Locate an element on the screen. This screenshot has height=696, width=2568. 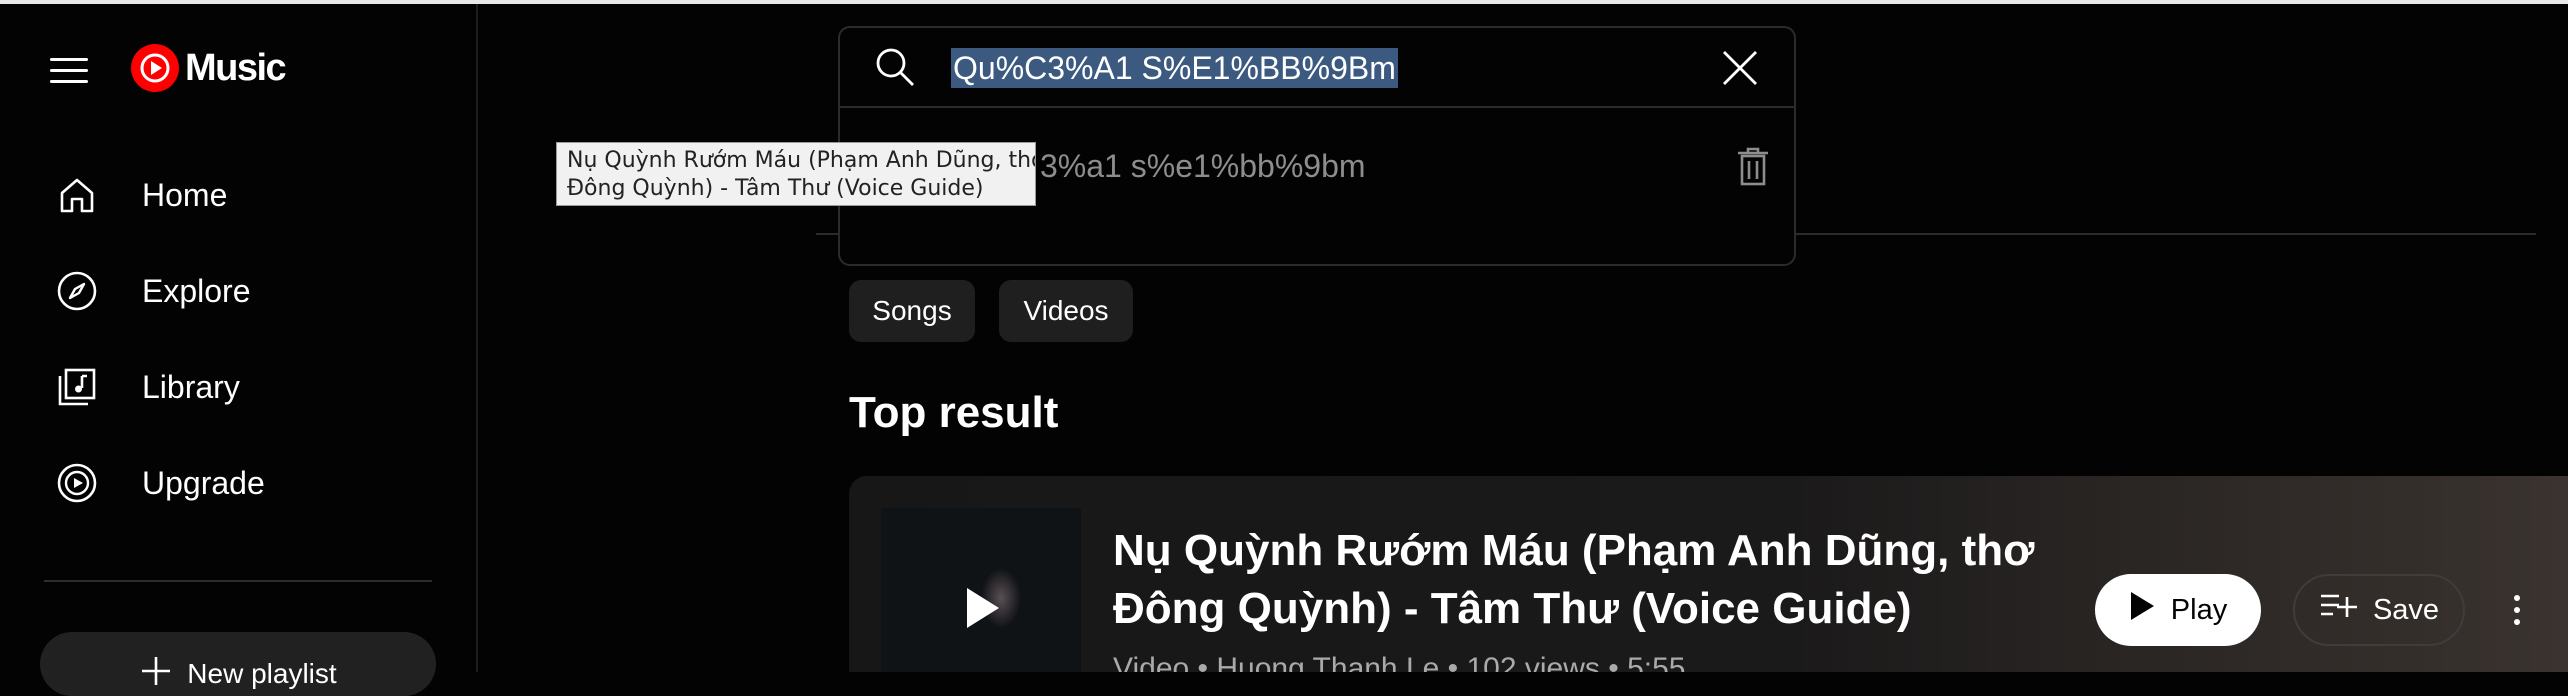
plus-icon is located at coordinates (156, 673).